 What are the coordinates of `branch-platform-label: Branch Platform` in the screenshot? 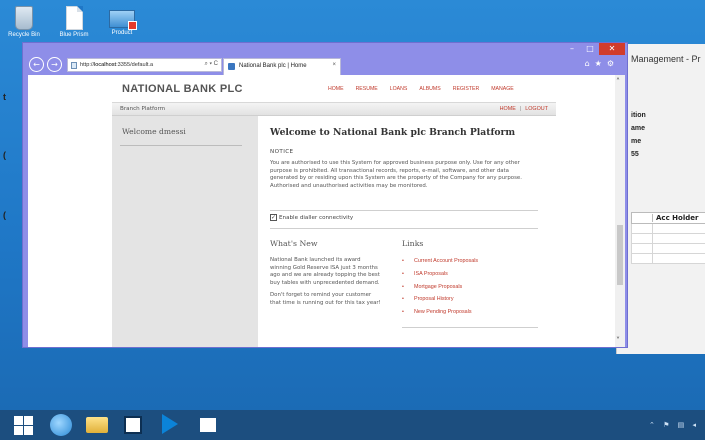 It's located at (143, 109).